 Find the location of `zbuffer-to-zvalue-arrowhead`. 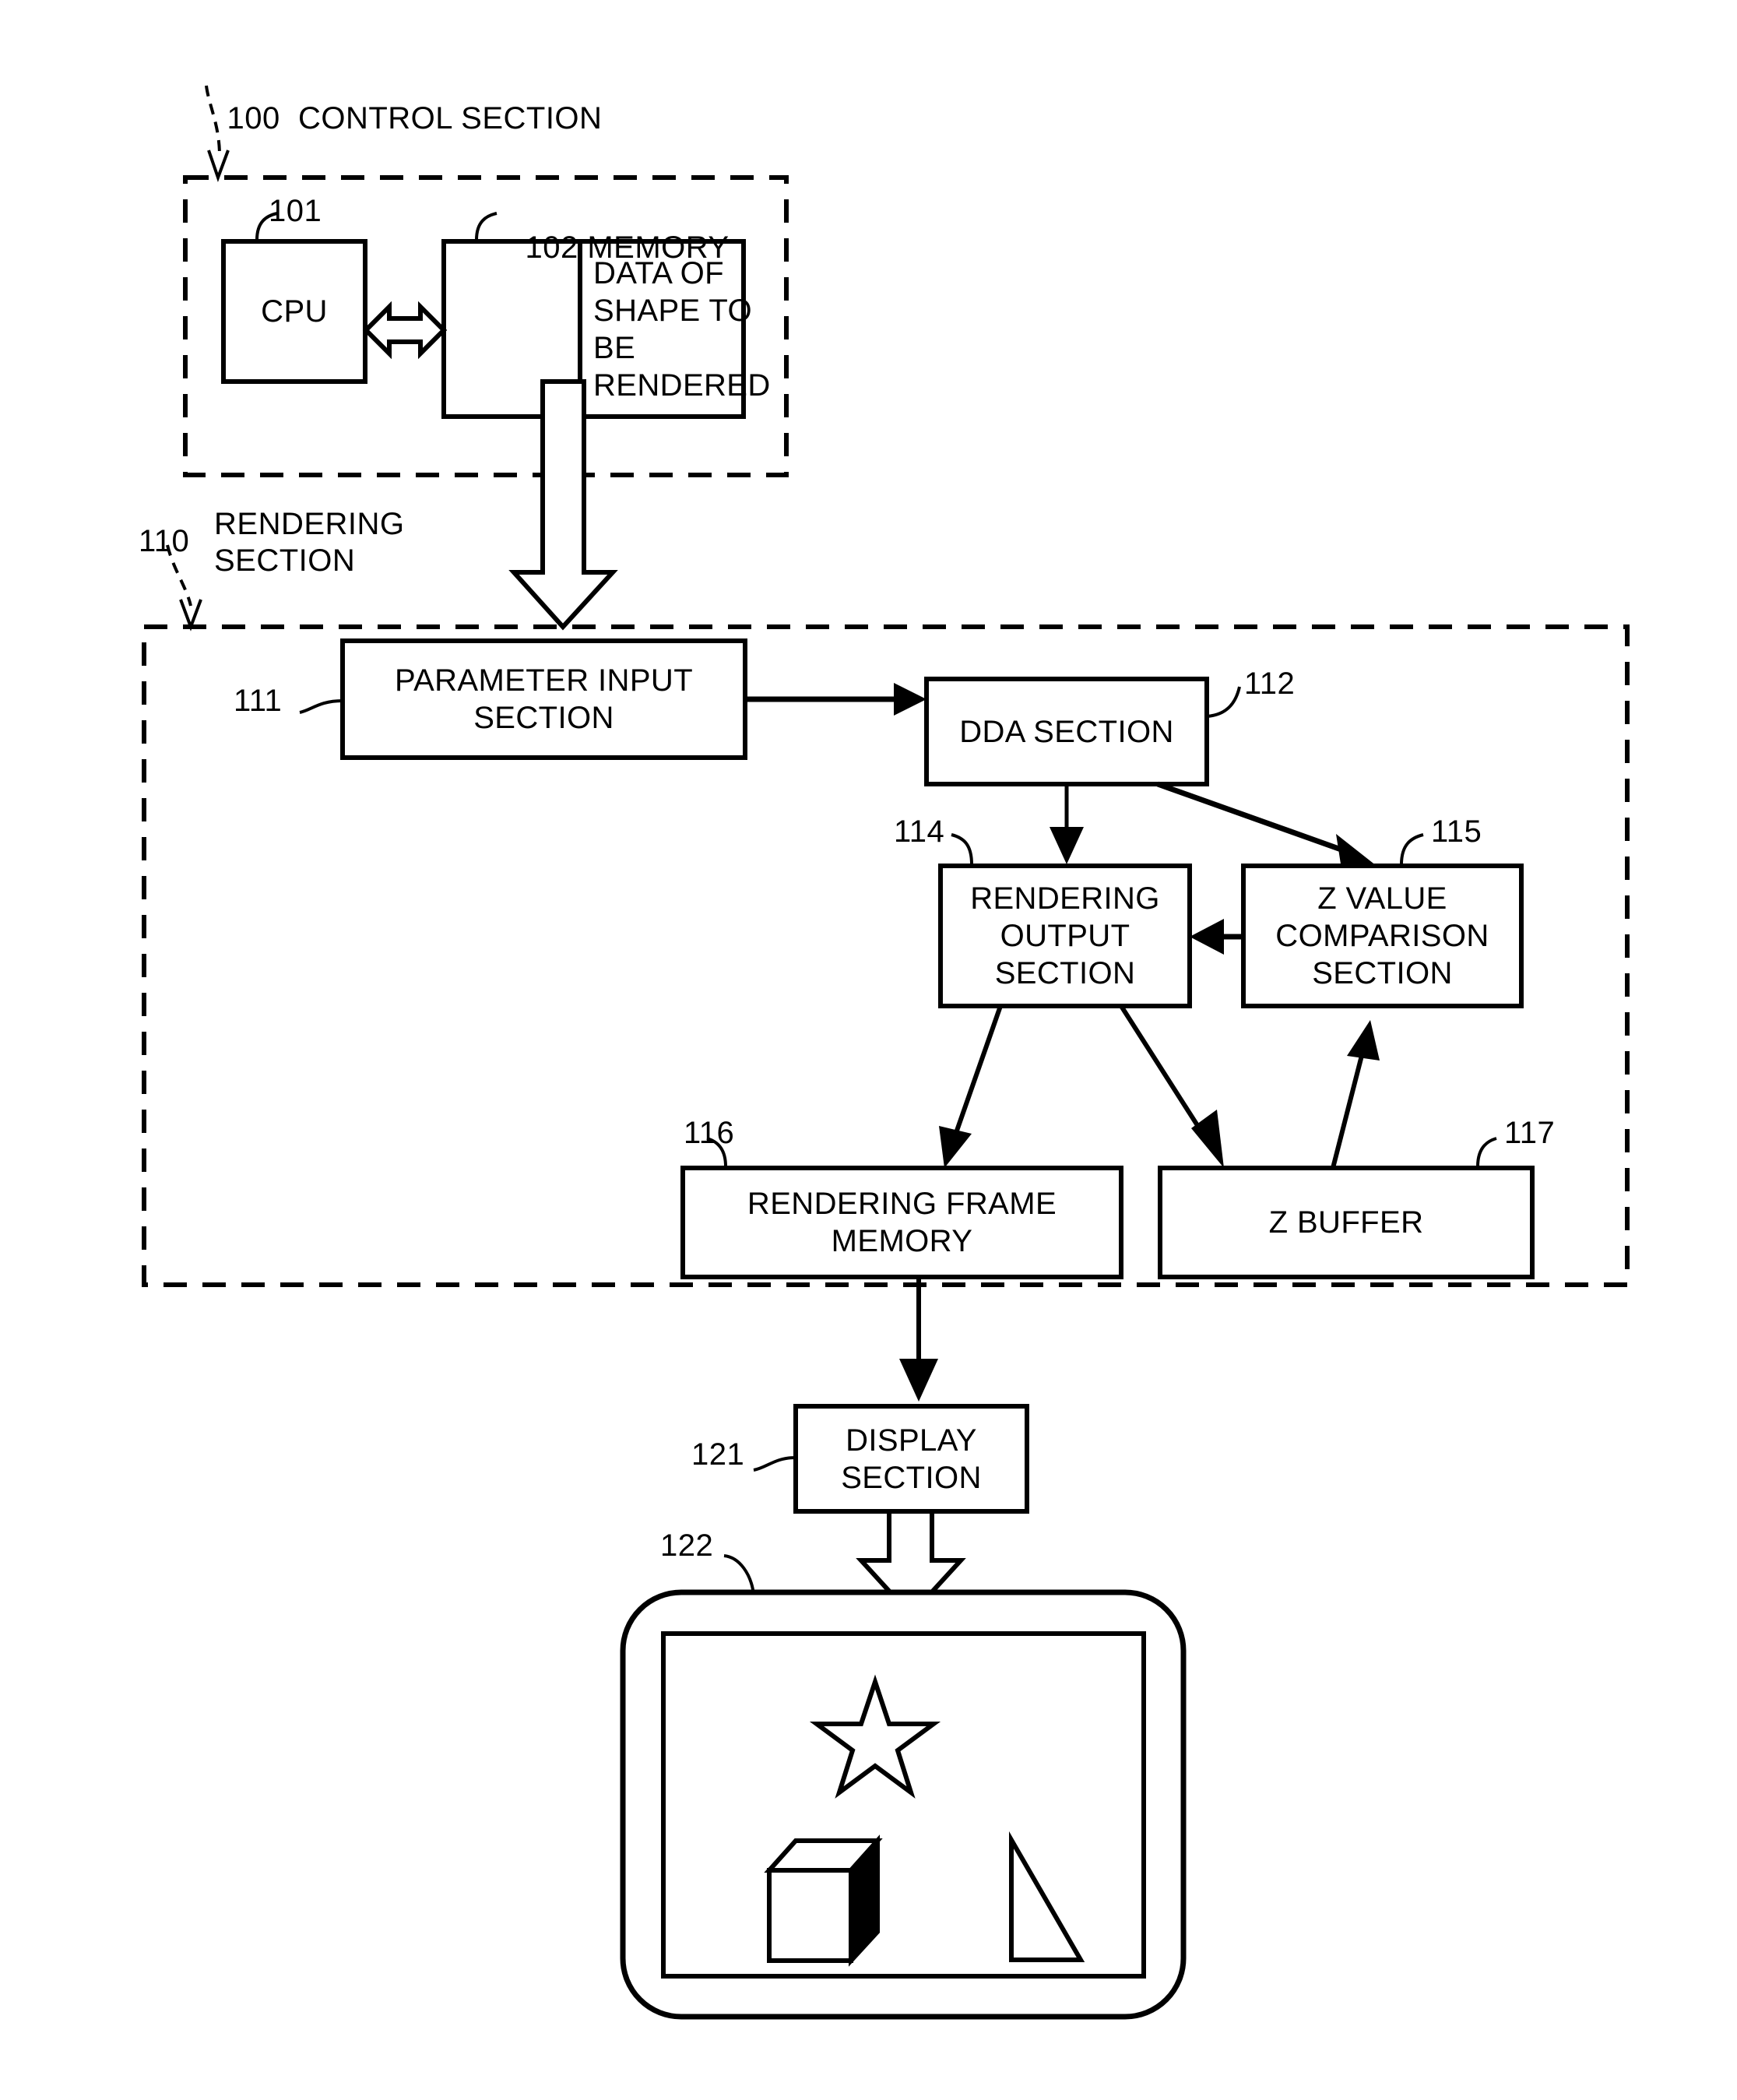

zbuffer-to-zvalue-arrowhead is located at coordinates (1364, 1040).